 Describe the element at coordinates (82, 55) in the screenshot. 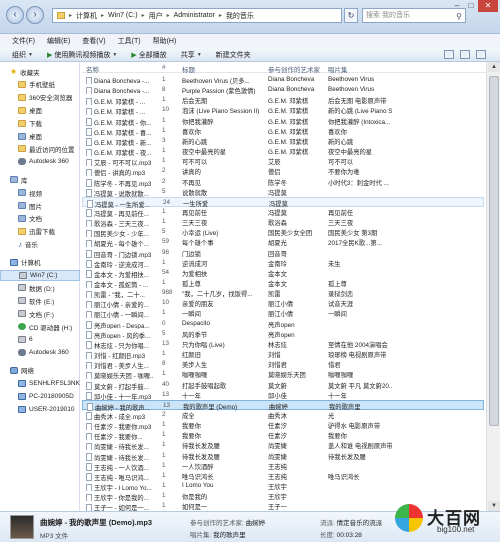

I see `play-with-button: ▶ 使用腾讯视频播放 ▼` at that location.